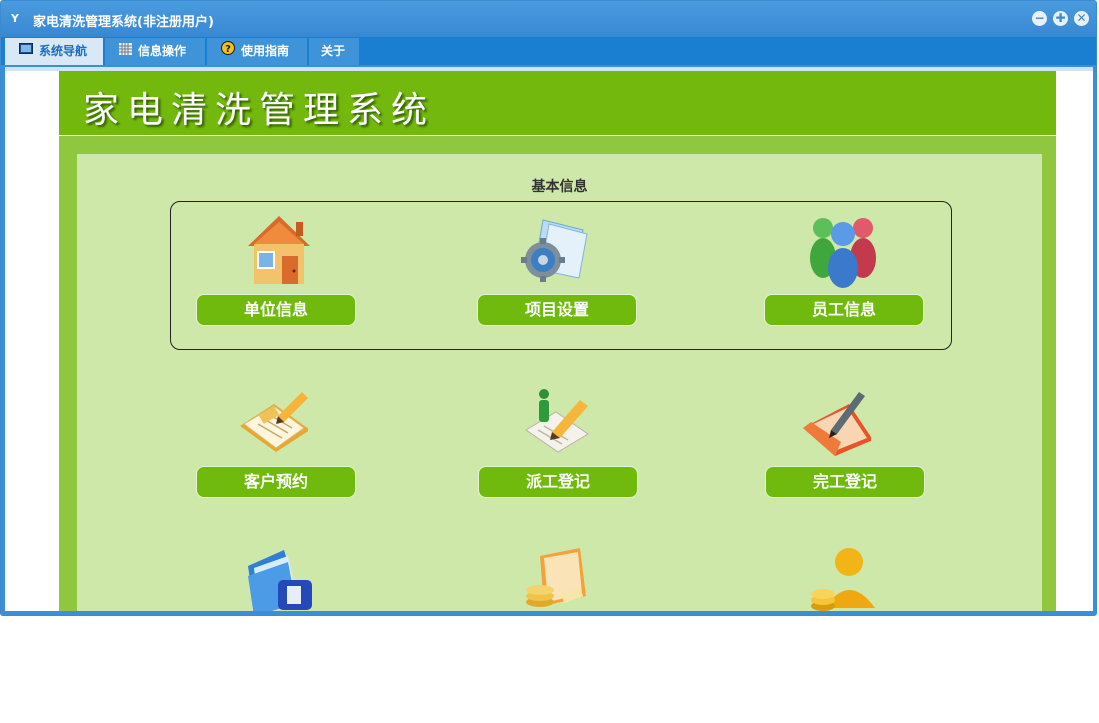 The image size is (1099, 723). I want to click on title-bar: Y 家电清洗管理系统(非注册用户) − ✚ ✕, so click(548, 19).